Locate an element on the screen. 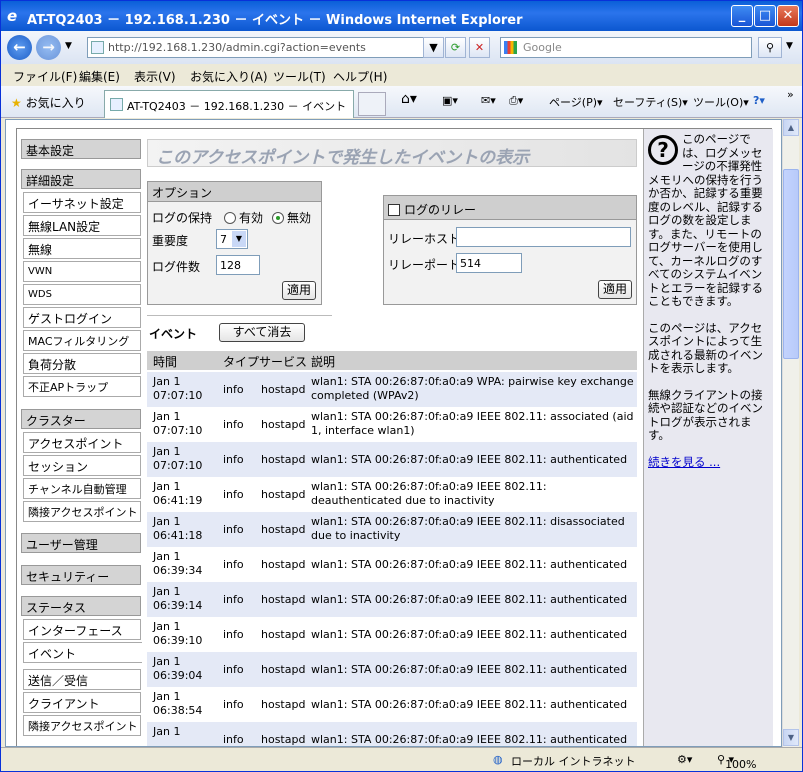 The width and height of the screenshot is (803, 772). feeds-icon: ▣▾ is located at coordinates (450, 100).